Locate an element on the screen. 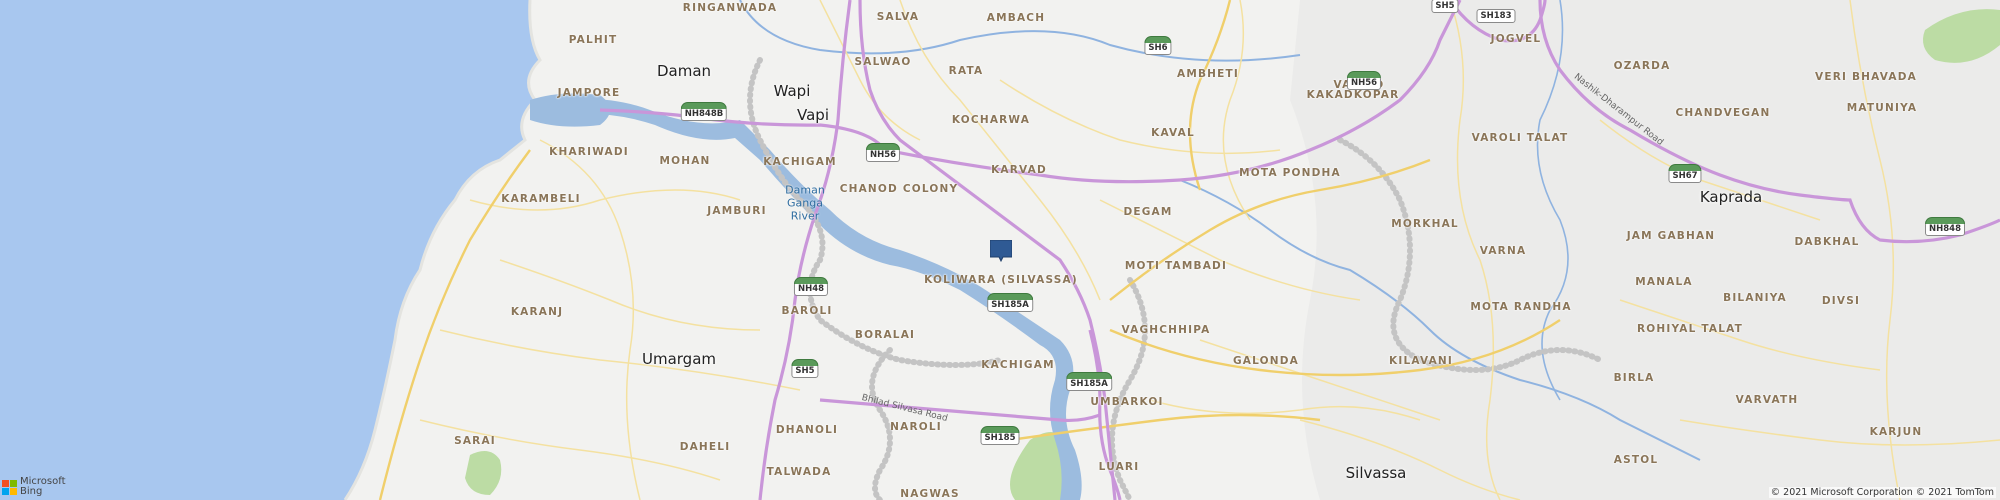 The image size is (2000, 500). locality-label: NAGWAS is located at coordinates (930, 494).